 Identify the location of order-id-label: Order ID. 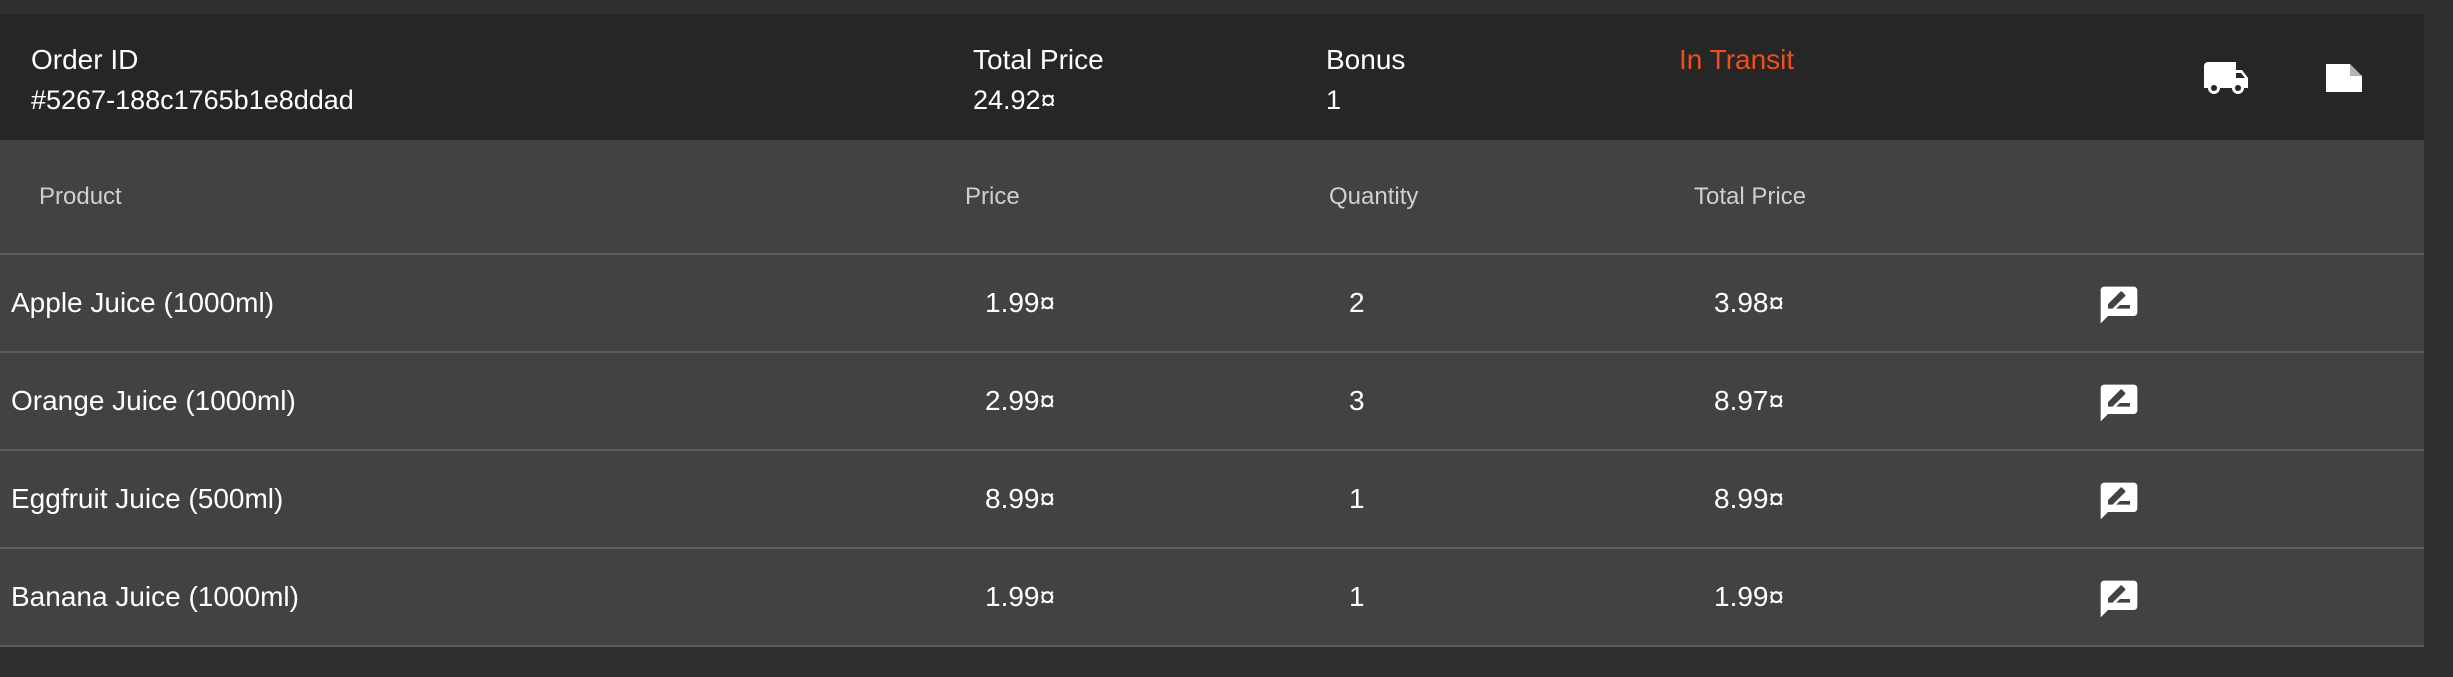
(85, 59).